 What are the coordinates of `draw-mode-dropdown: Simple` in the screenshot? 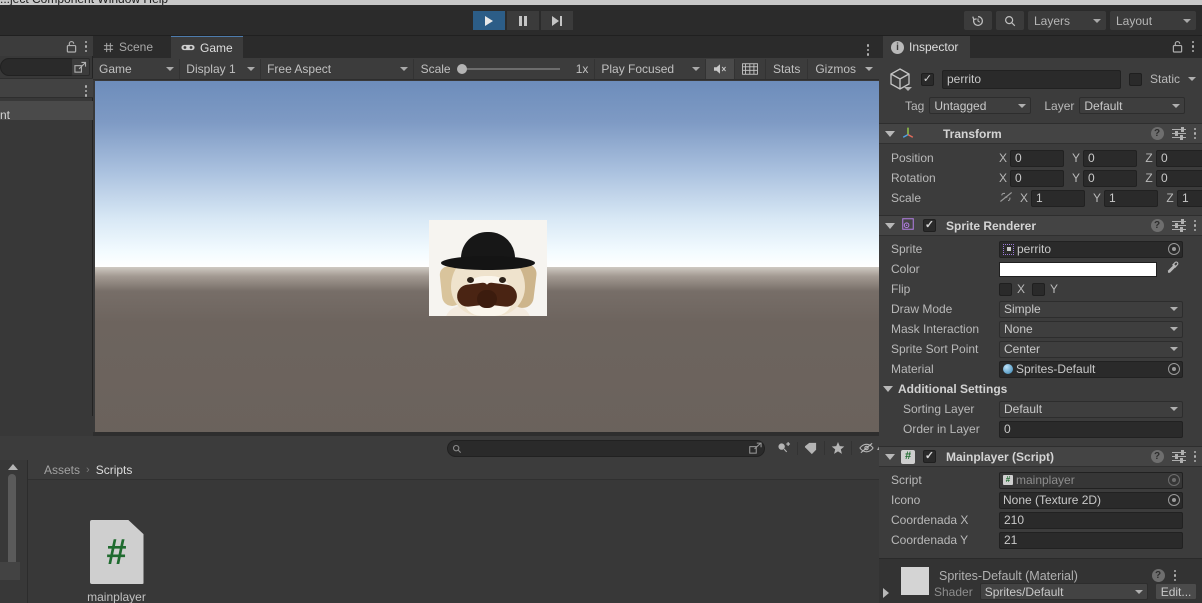 It's located at (1091, 309).